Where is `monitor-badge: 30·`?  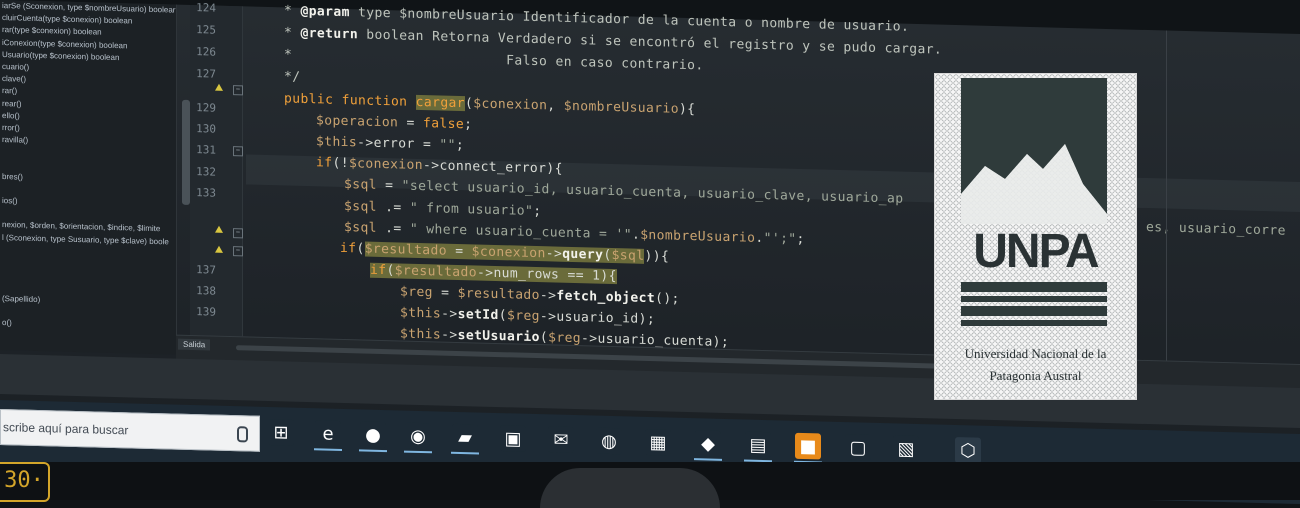 monitor-badge: 30· is located at coordinates (25, 482).